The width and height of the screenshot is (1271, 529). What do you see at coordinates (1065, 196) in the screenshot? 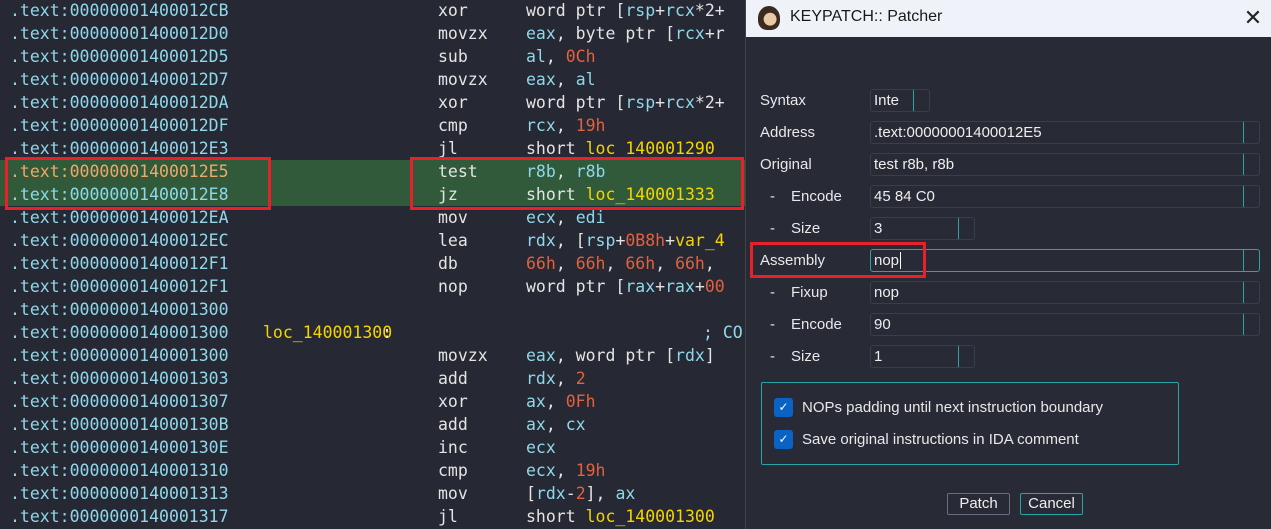
I see `original-encode-field: 45 84 C0` at bounding box center [1065, 196].